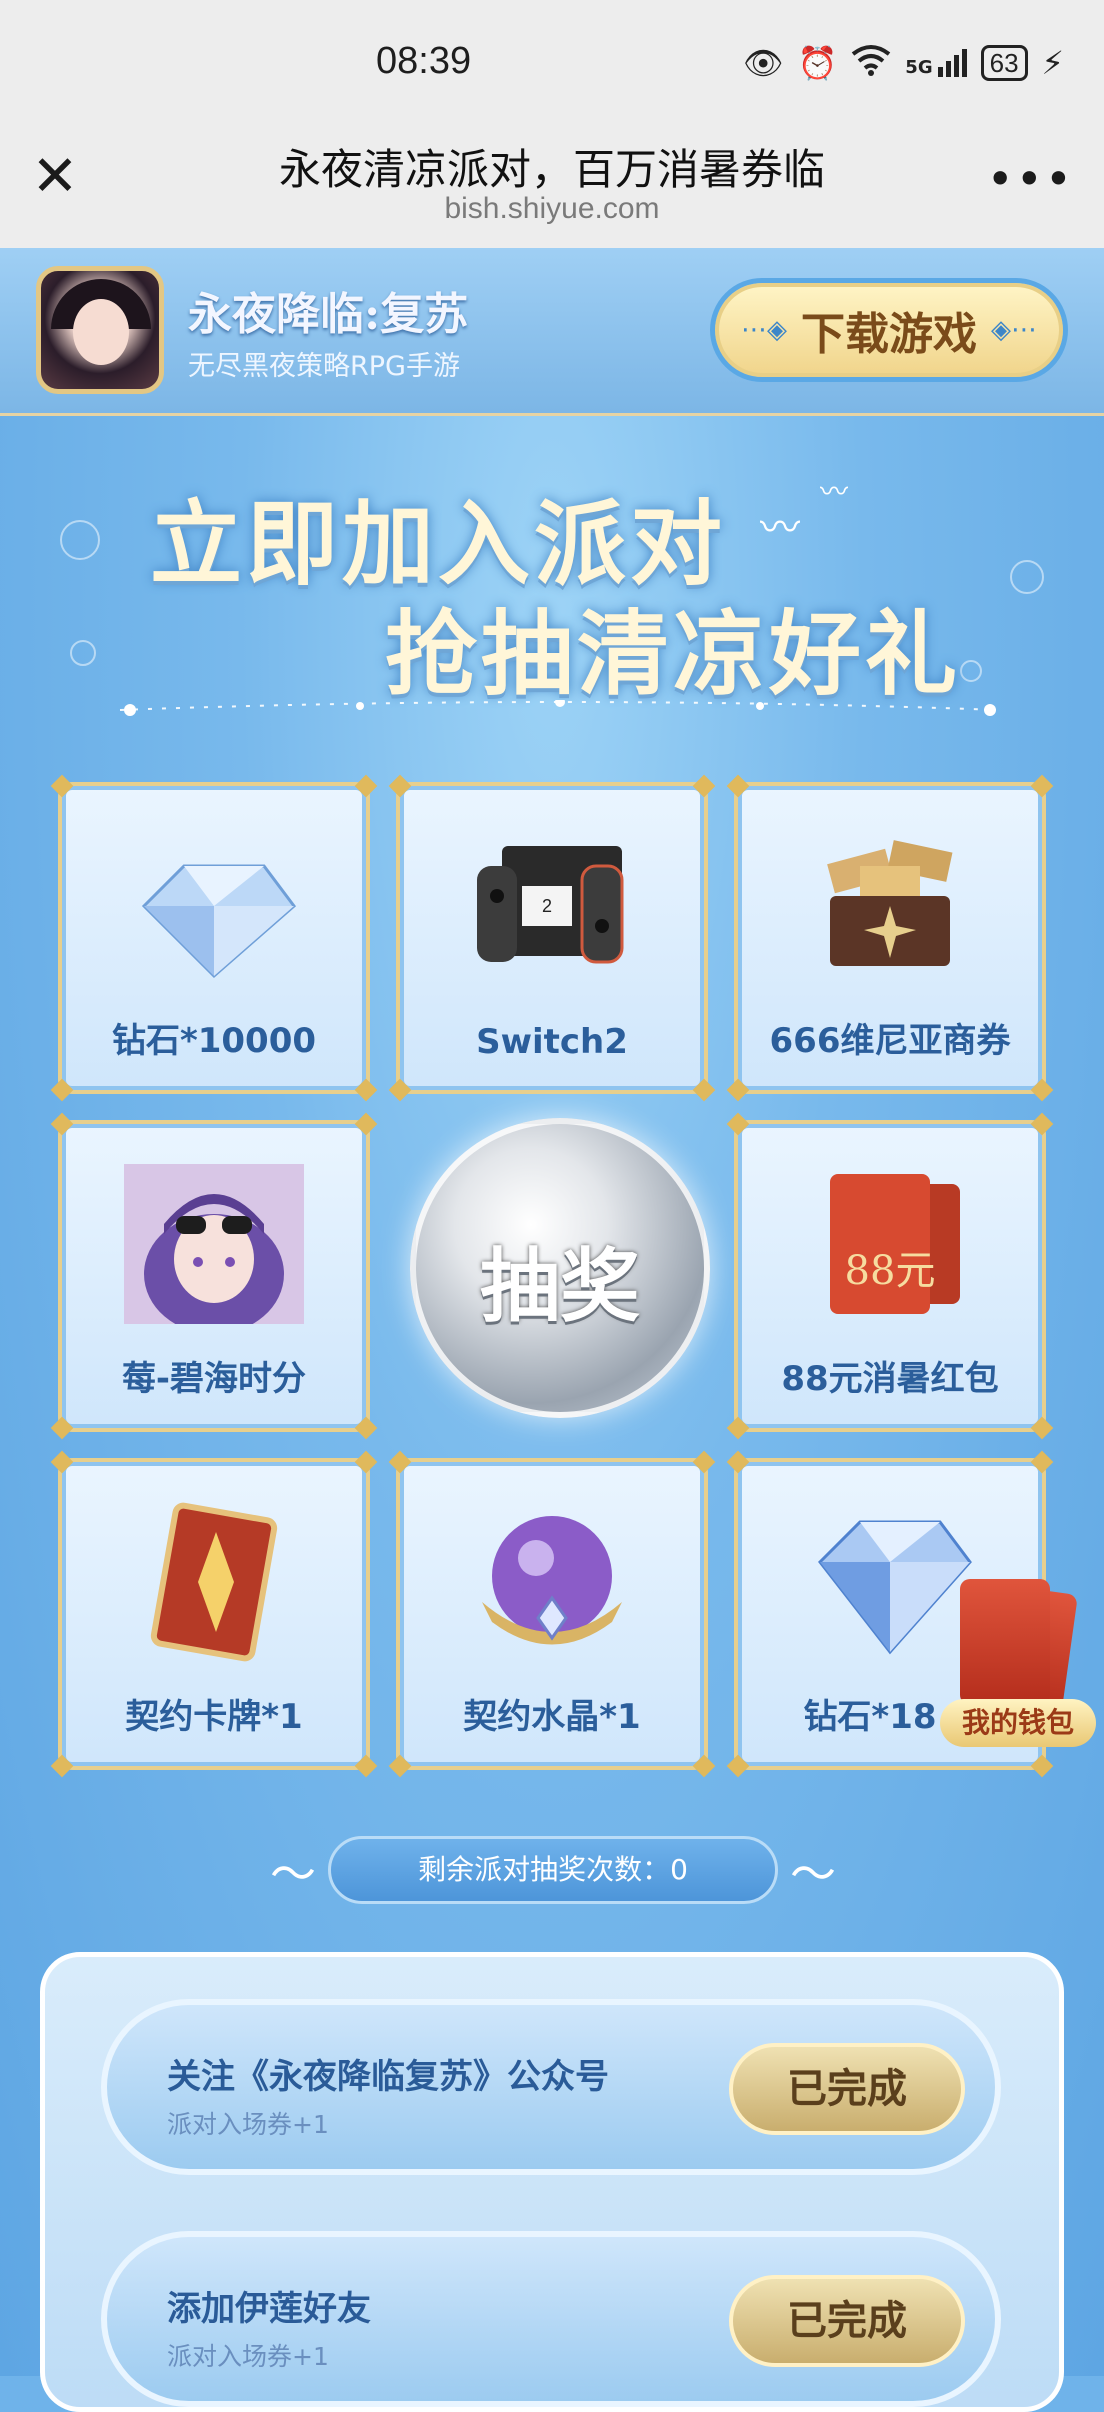  Describe the element at coordinates (560, 708) in the screenshot. I see `sparkle-divider` at that location.